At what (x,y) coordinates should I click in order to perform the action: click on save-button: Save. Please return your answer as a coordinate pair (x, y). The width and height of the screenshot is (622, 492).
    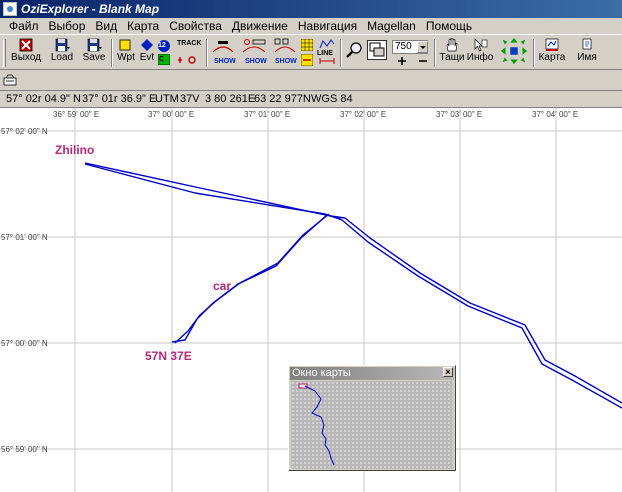
    Looking at the image, I should click on (94, 53).